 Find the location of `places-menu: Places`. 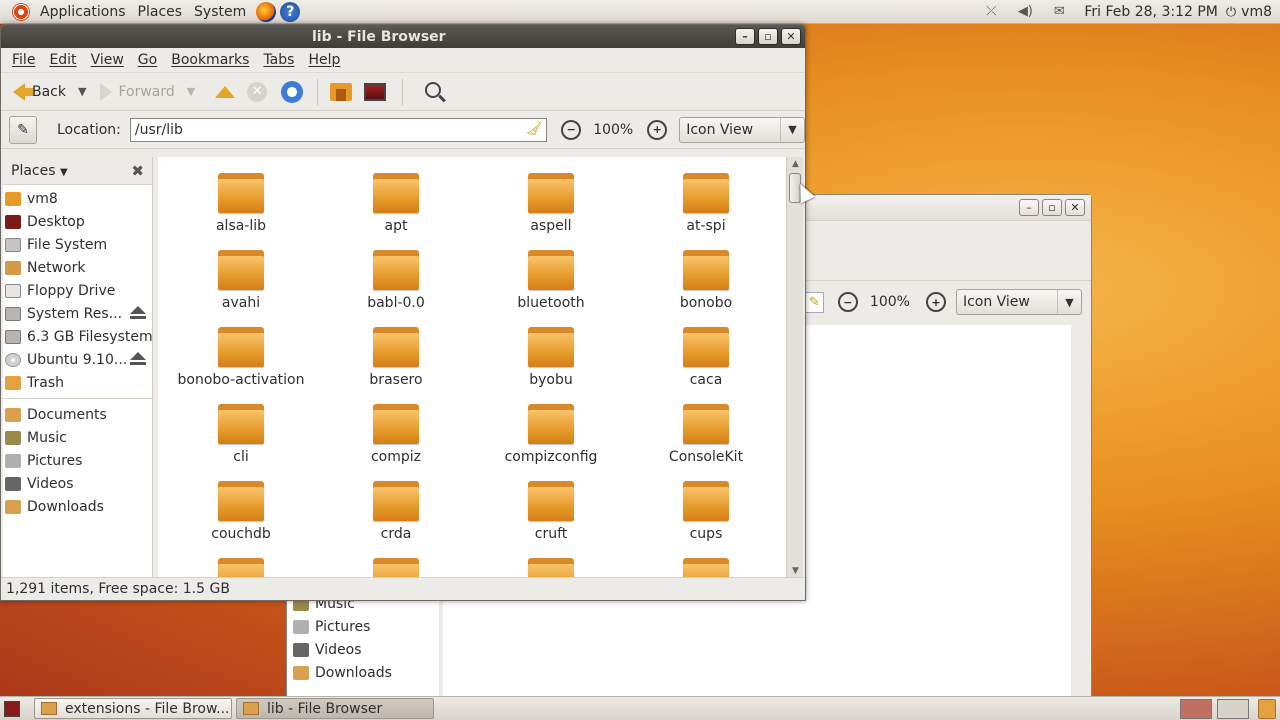

places-menu: Places is located at coordinates (160, 12).